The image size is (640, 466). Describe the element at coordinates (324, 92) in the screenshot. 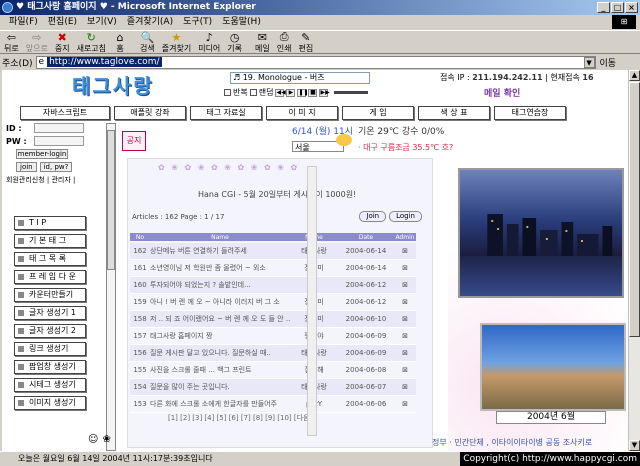

I see `next-icon: ▶▶` at that location.